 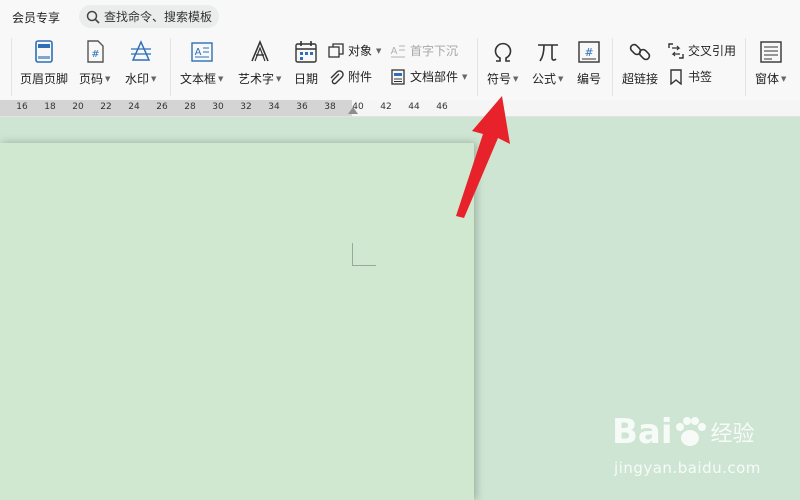 I want to click on ruler-tick: 32, so click(x=246, y=107).